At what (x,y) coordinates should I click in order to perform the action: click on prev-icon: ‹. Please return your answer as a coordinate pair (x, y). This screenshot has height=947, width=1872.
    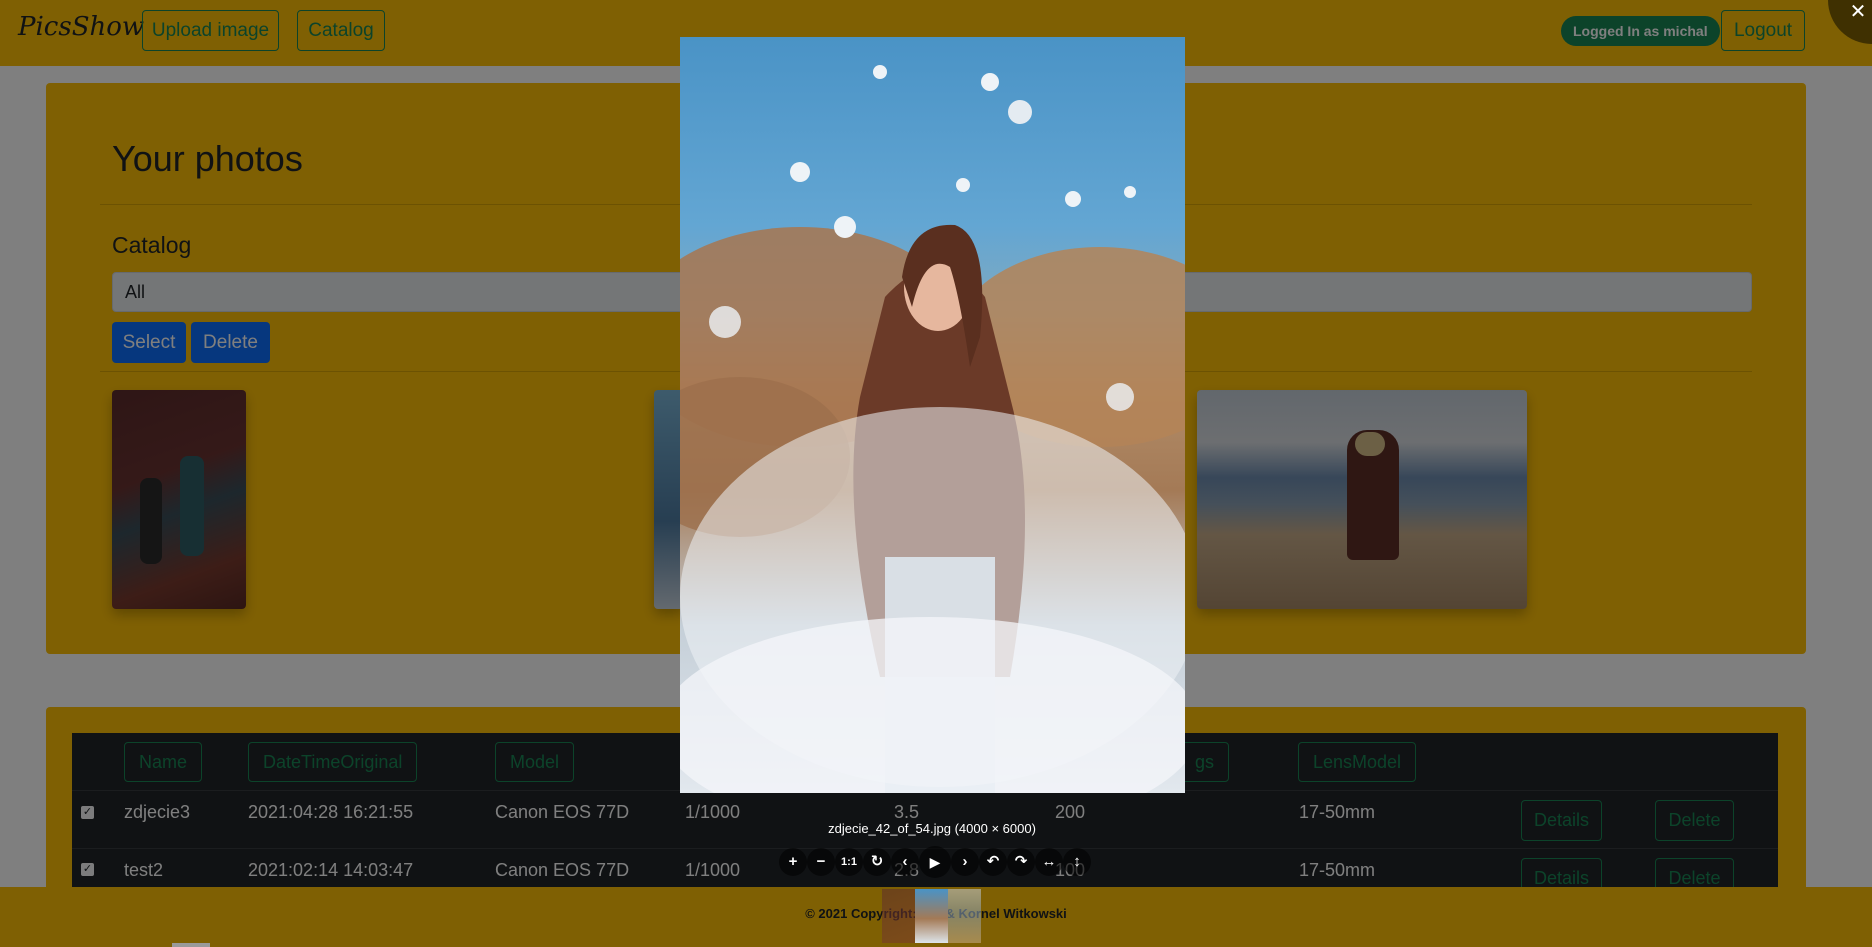
    Looking at the image, I should click on (905, 862).